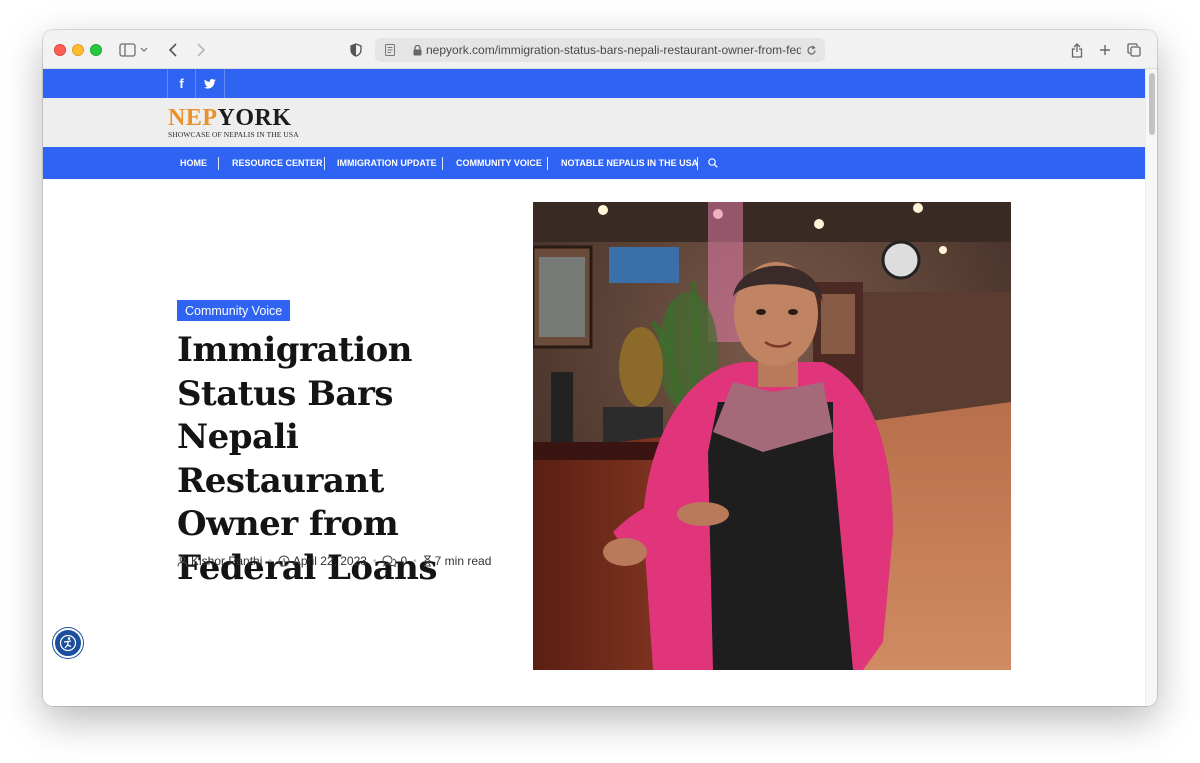 Image resolution: width=1200 pixels, height=763 pixels. Describe the element at coordinates (277, 163) in the screenshot. I see `nav-item-resource-center: RESOURCE CENTER` at that location.